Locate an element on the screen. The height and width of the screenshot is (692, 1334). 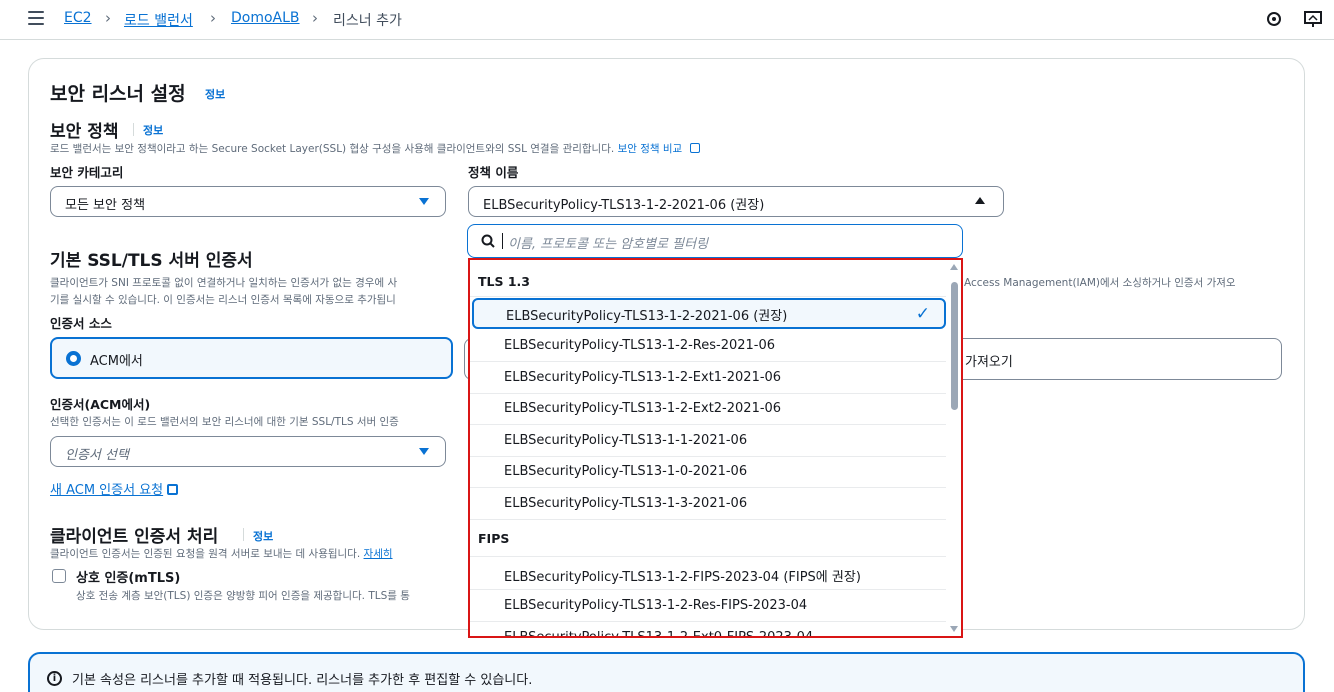
default-cert-description-right: Access Management(IAM)에서 소싱하거나 인증서 가져오 is located at coordinates (1100, 283).